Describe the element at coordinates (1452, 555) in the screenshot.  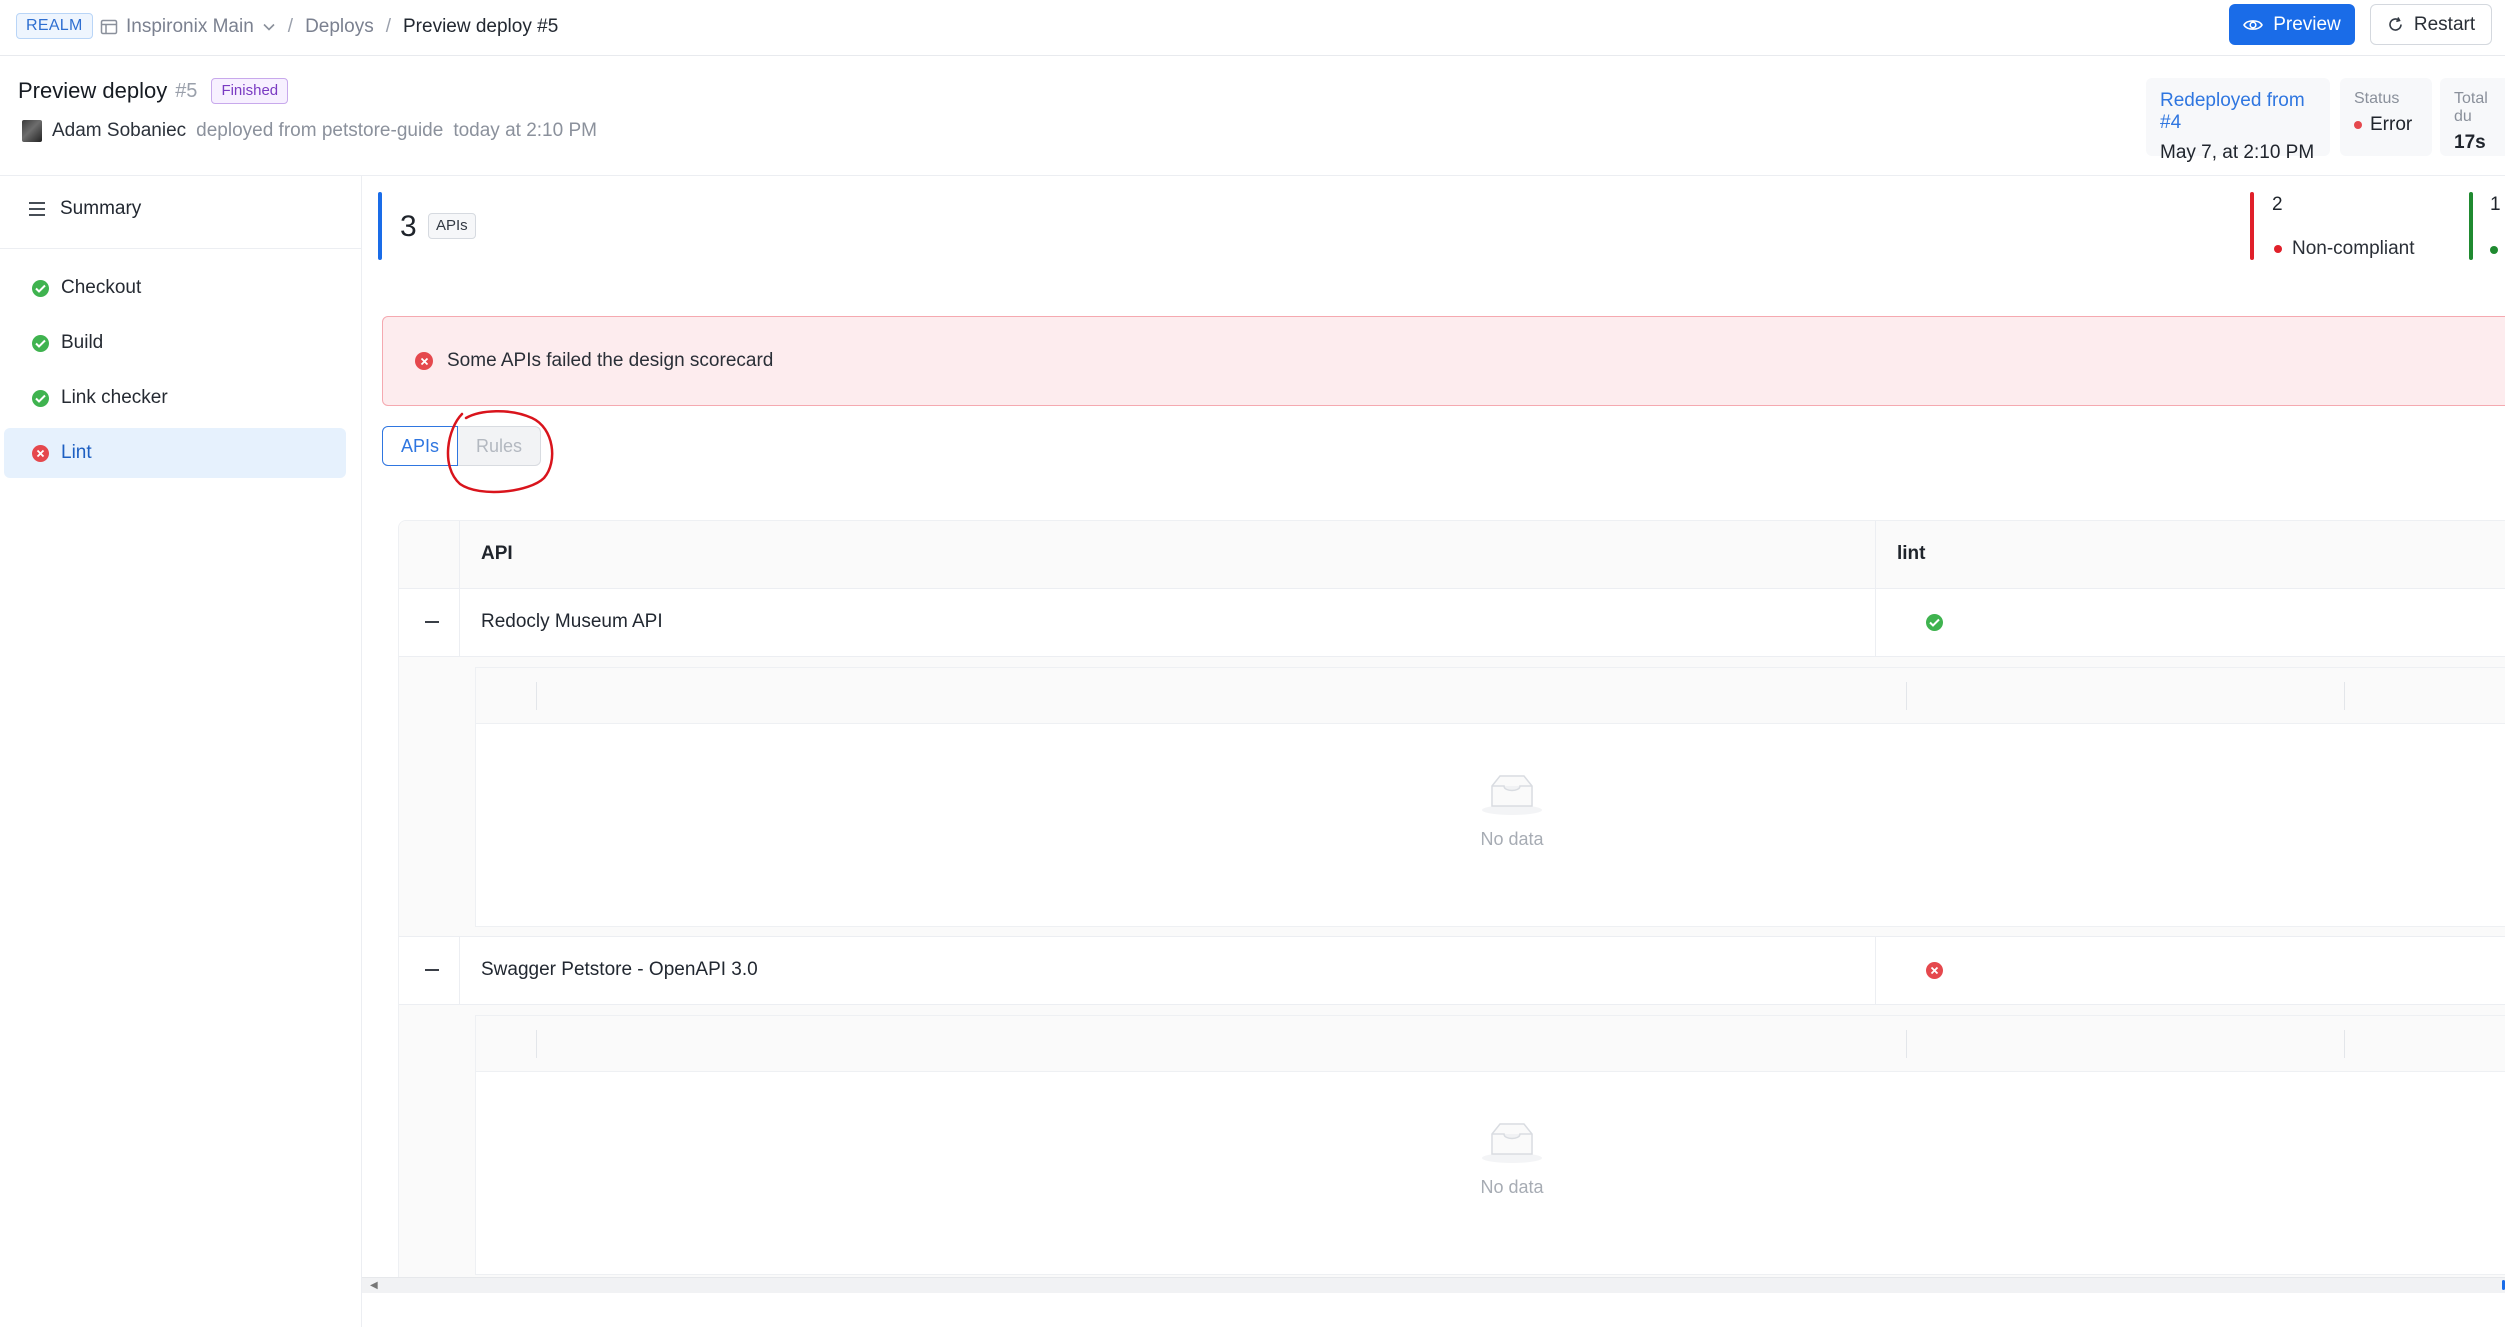
I see `table-header: API lint` at that location.